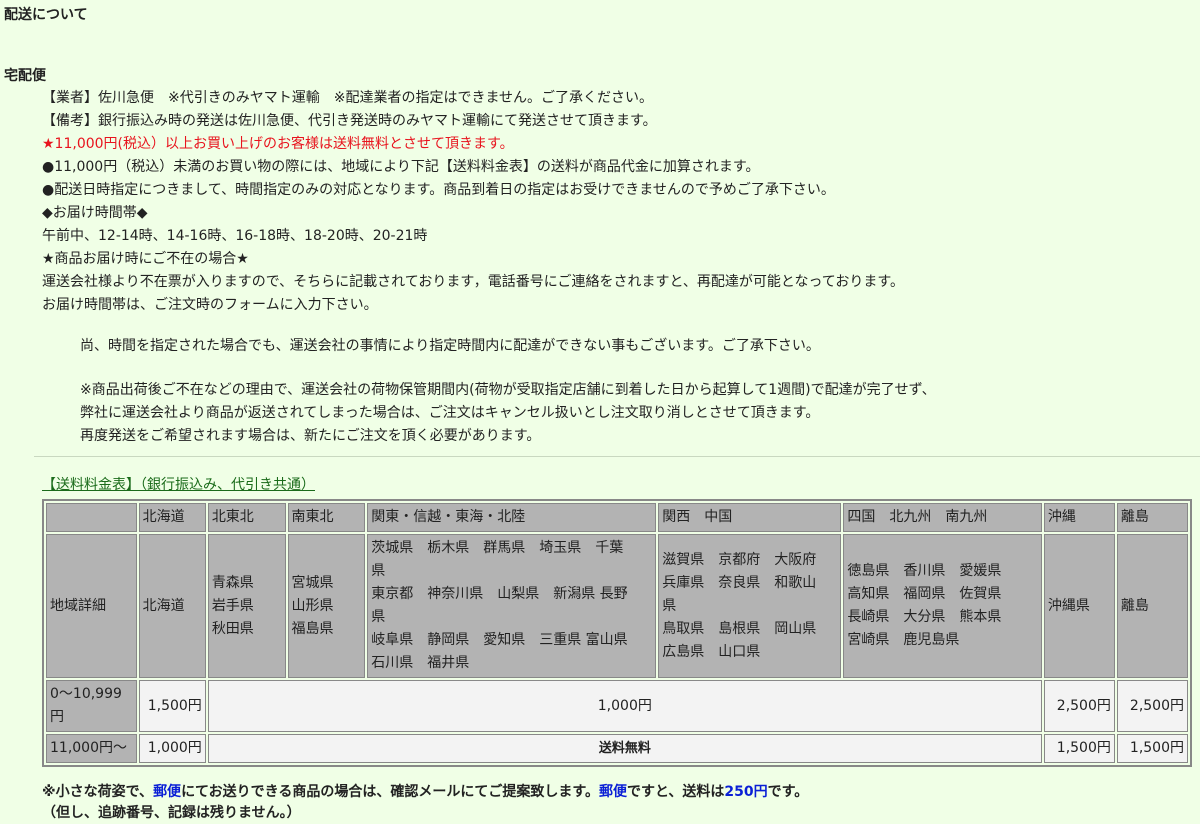 The image size is (1200, 824). Describe the element at coordinates (310, 436) in the screenshot. I see `note-return-3: 再度発送をご希望されます場合は、新たにご注文を頂く必要があります。` at that location.